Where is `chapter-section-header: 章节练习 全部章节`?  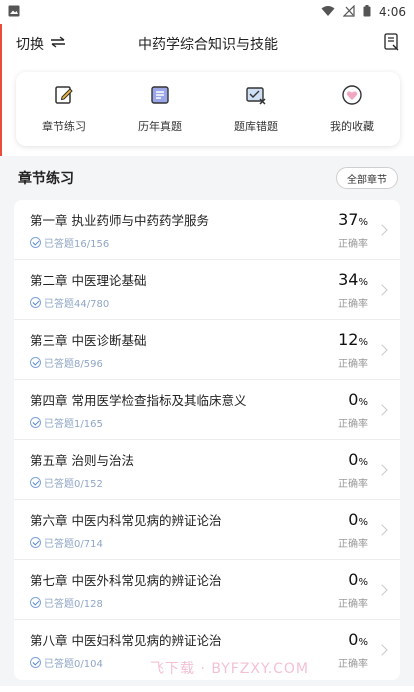
chapter-section-header: 章节练习 全部章节 is located at coordinates (207, 178).